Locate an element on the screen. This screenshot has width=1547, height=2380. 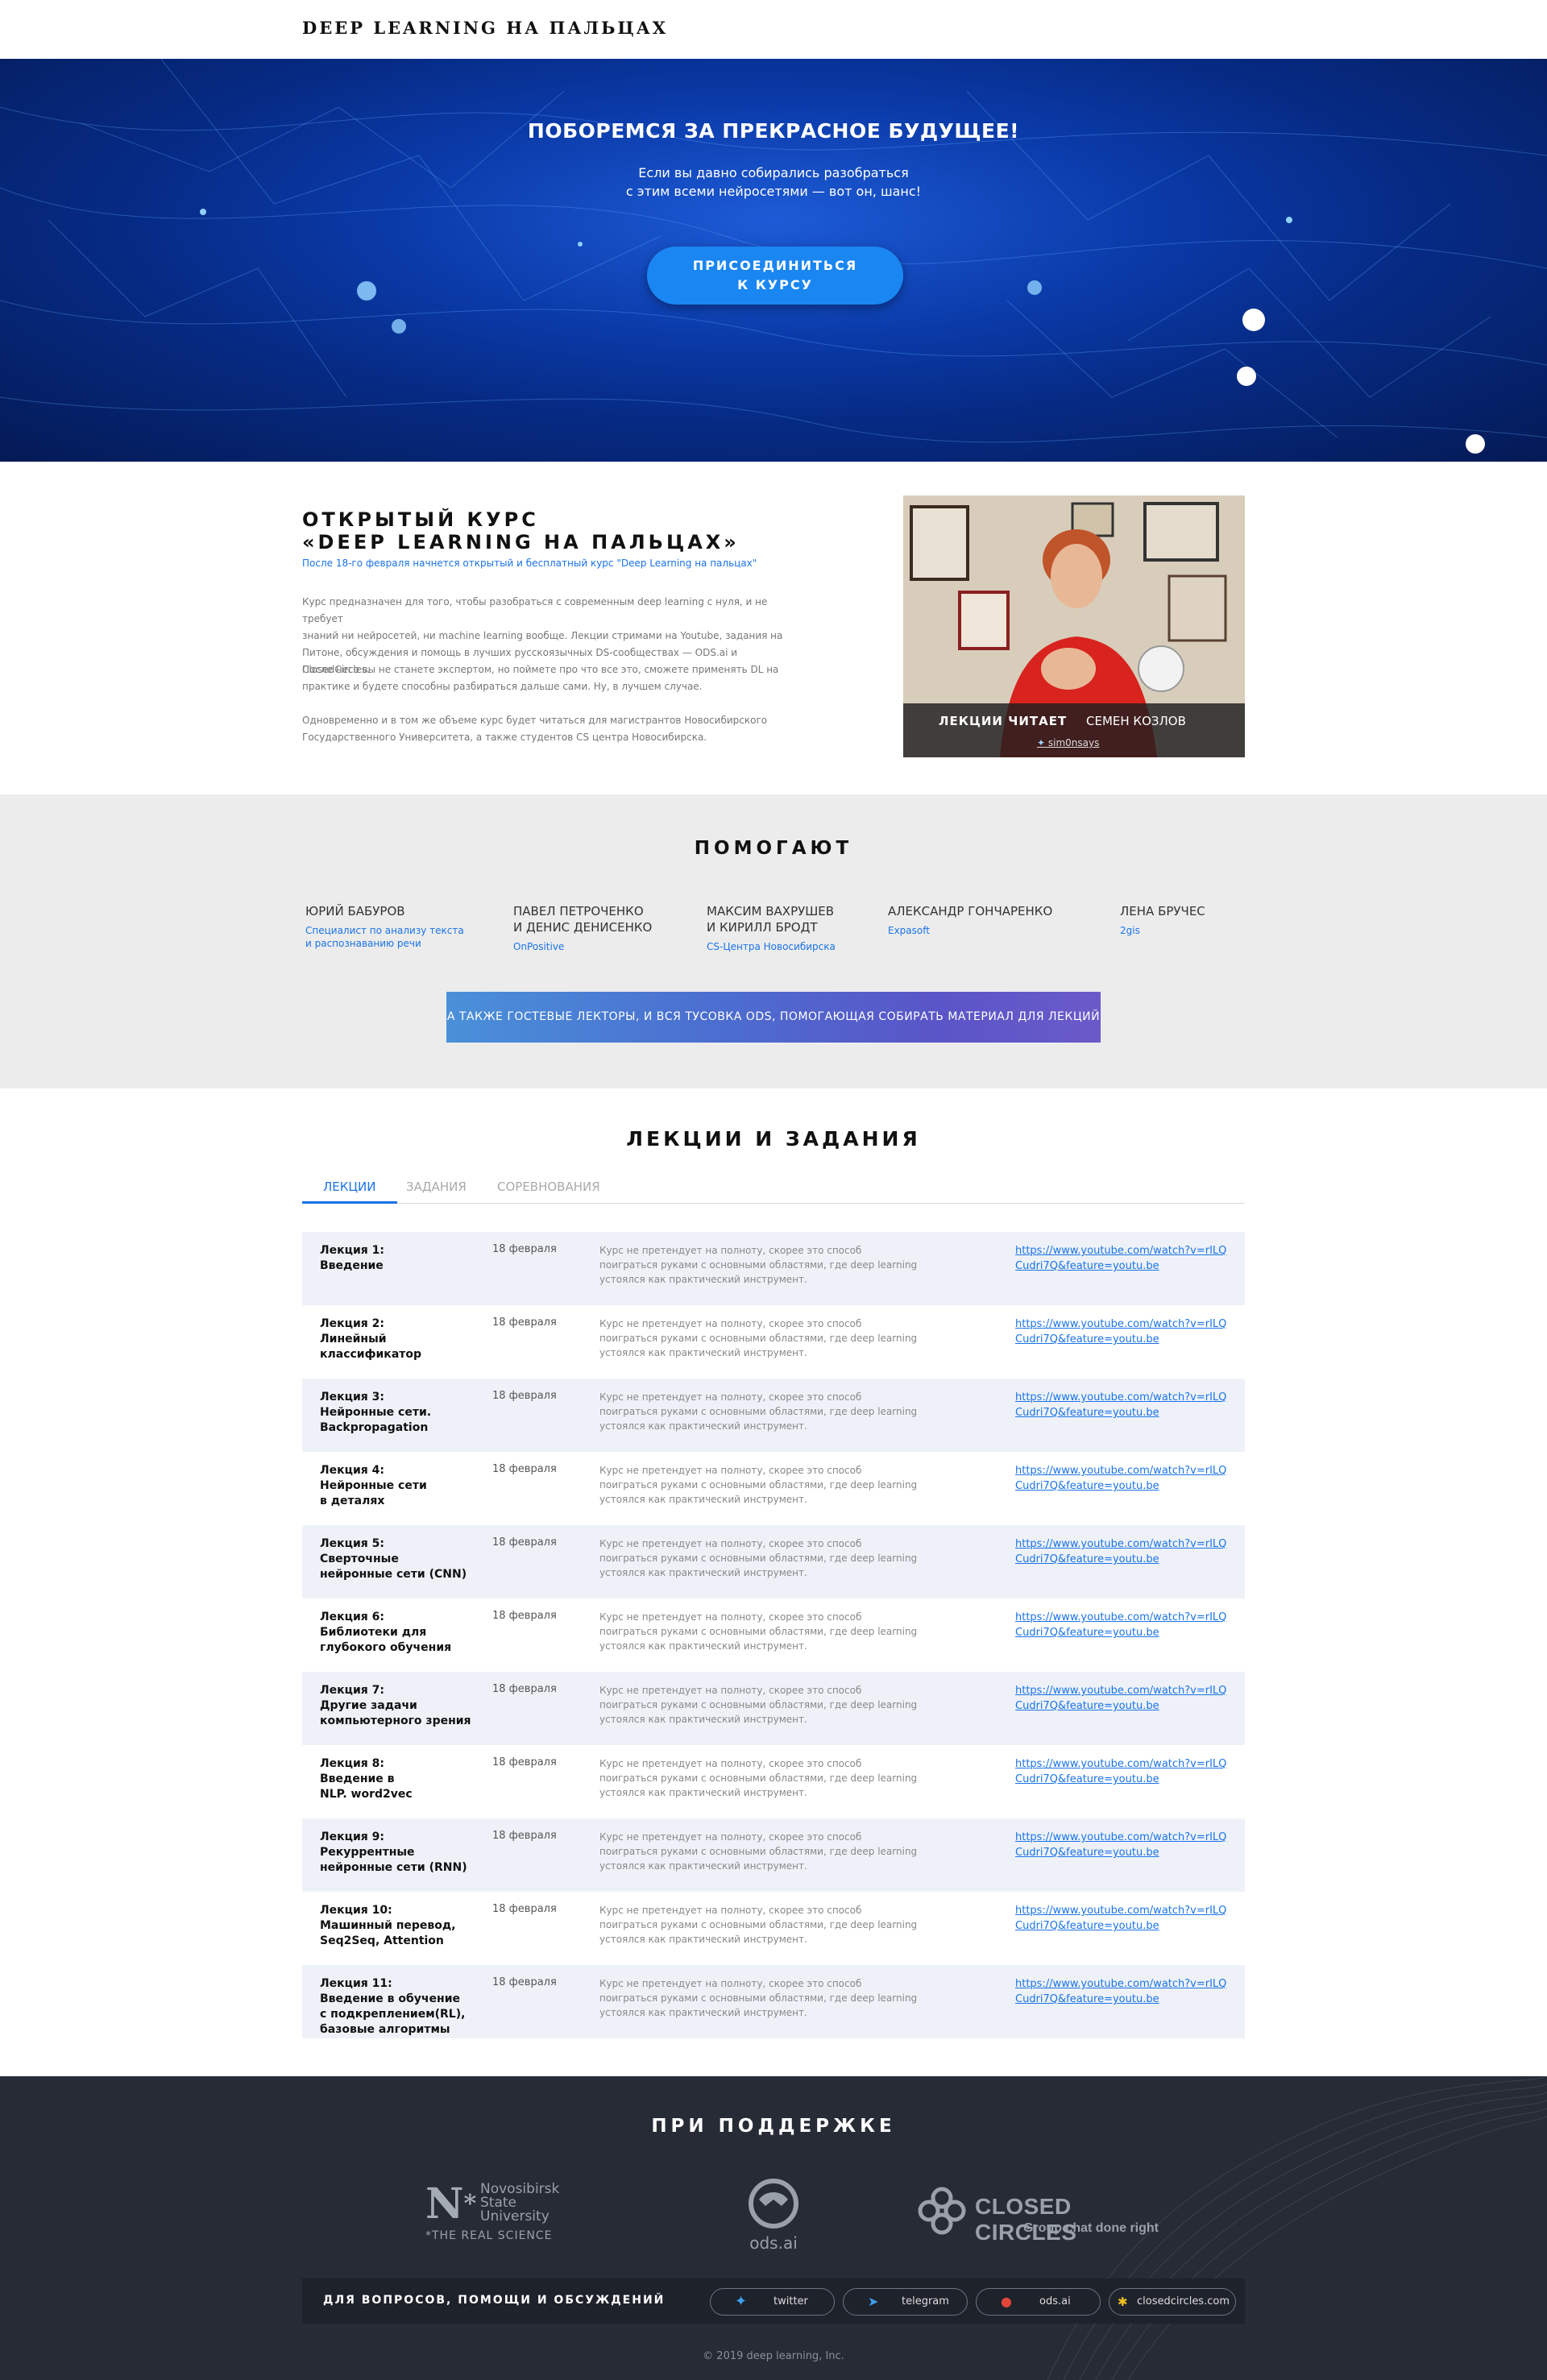
helper-org: CS-Центра Новосибирска is located at coordinates (771, 946).